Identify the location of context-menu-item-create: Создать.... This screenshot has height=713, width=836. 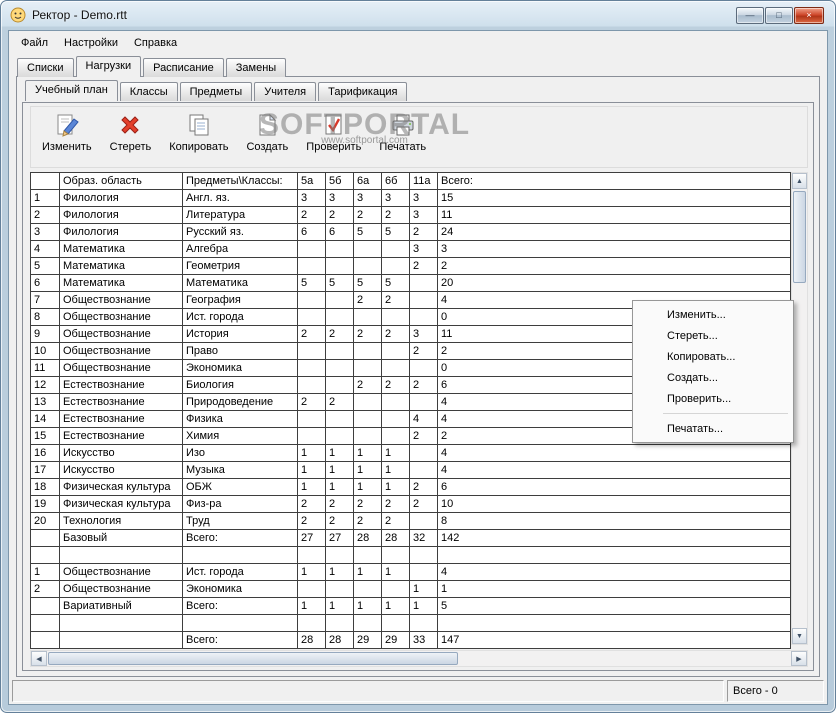
(713, 377).